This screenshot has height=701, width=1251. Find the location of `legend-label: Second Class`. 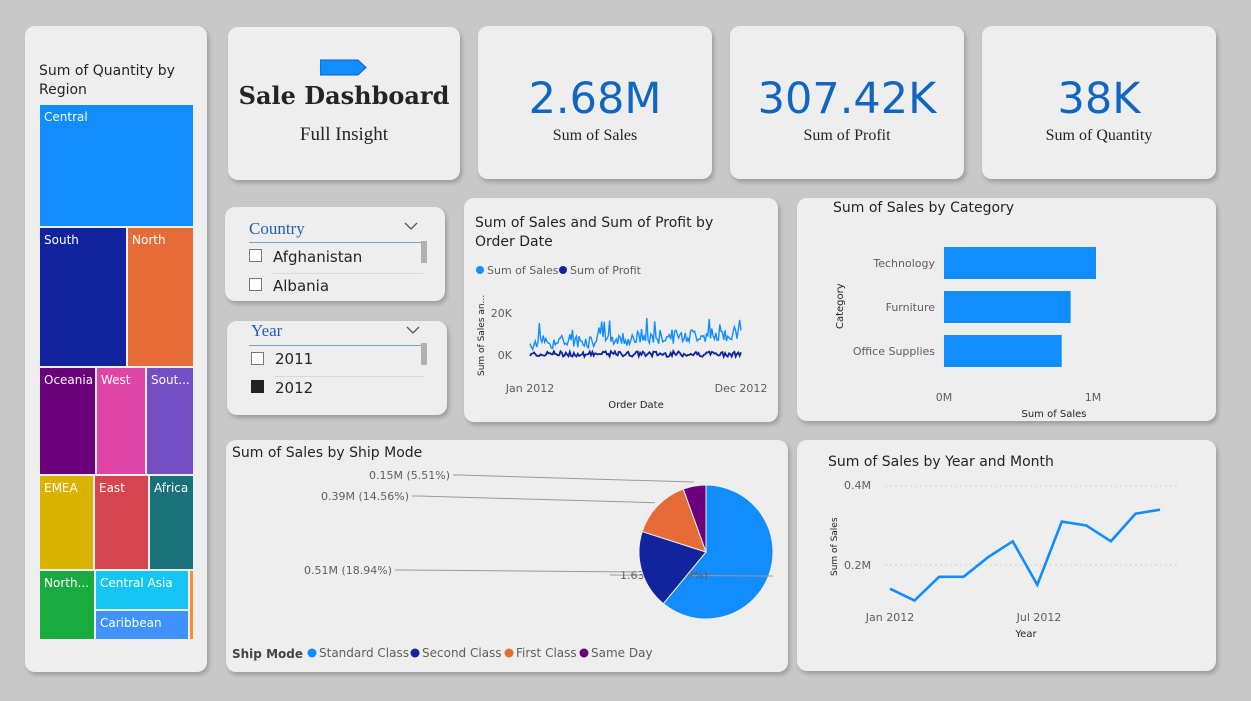

legend-label: Second Class is located at coordinates (462, 653).